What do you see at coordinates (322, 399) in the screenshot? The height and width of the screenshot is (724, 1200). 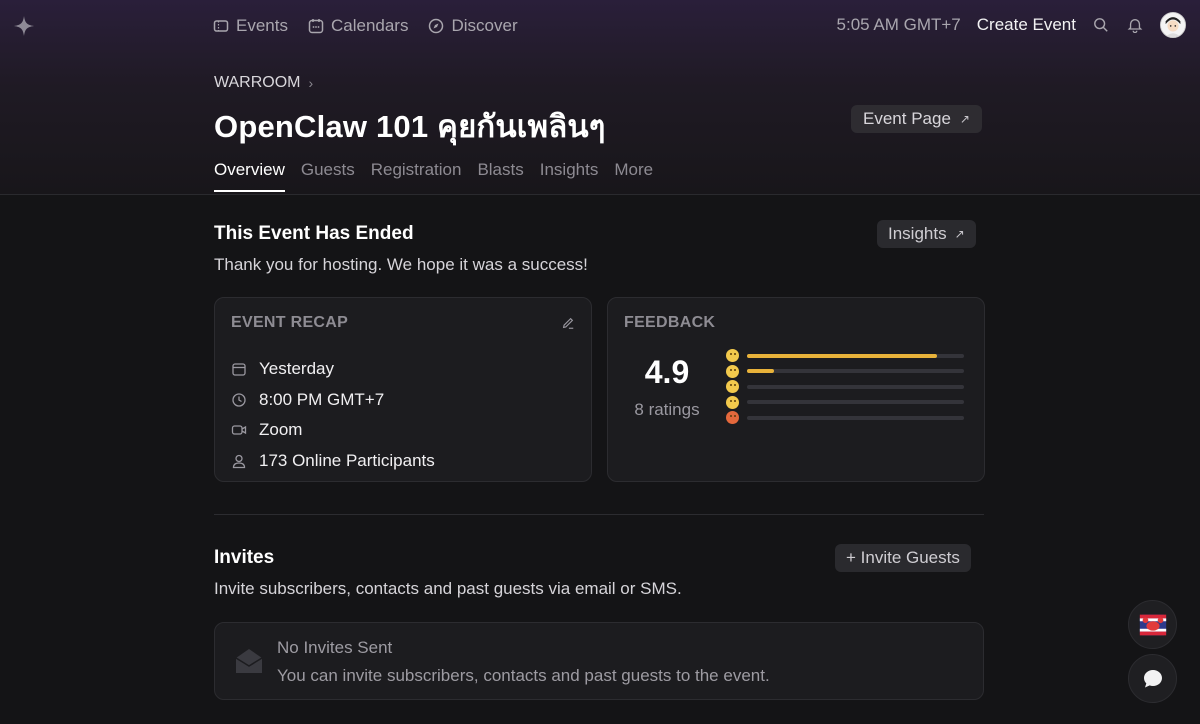 I see `recap-time: 8:00 PM GMT+7` at bounding box center [322, 399].